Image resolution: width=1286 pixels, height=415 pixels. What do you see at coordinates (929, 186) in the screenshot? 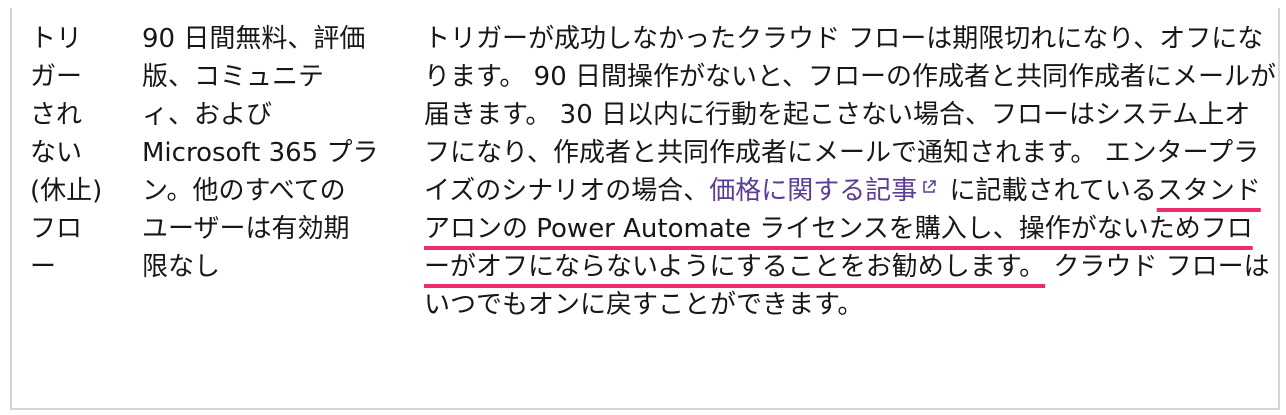
I see `external-link-icon` at bounding box center [929, 186].